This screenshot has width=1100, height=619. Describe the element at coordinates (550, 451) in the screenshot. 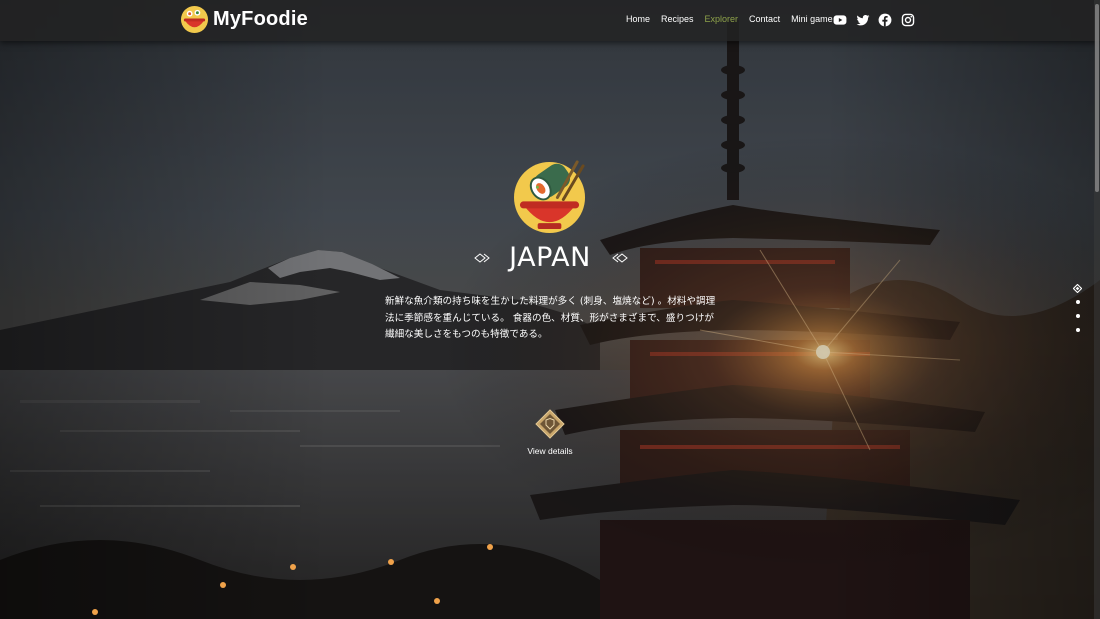

I see `view-details-label: View details` at that location.